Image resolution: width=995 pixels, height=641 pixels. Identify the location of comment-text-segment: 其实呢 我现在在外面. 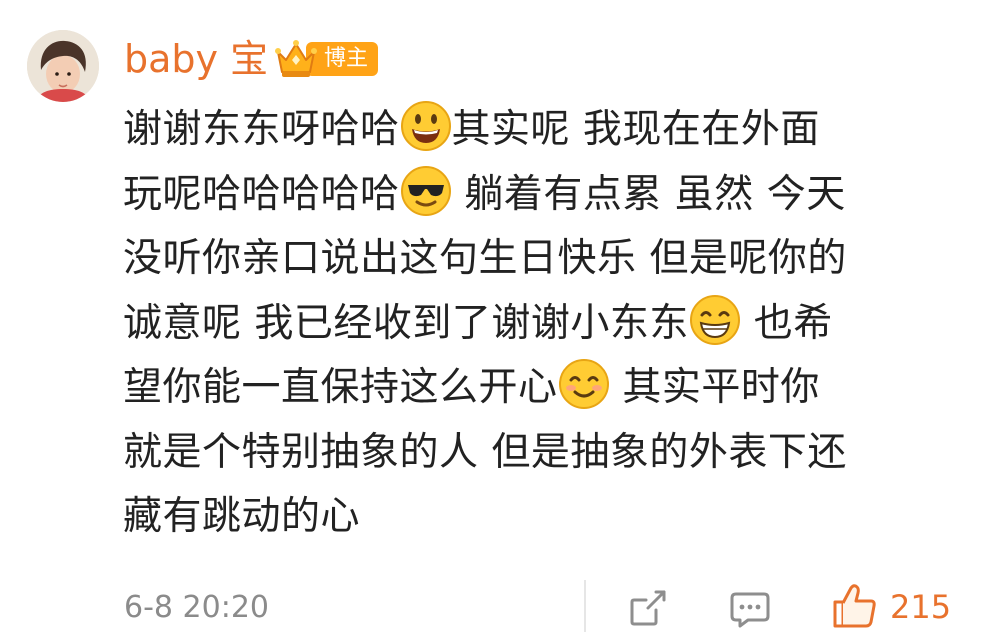
(635, 129).